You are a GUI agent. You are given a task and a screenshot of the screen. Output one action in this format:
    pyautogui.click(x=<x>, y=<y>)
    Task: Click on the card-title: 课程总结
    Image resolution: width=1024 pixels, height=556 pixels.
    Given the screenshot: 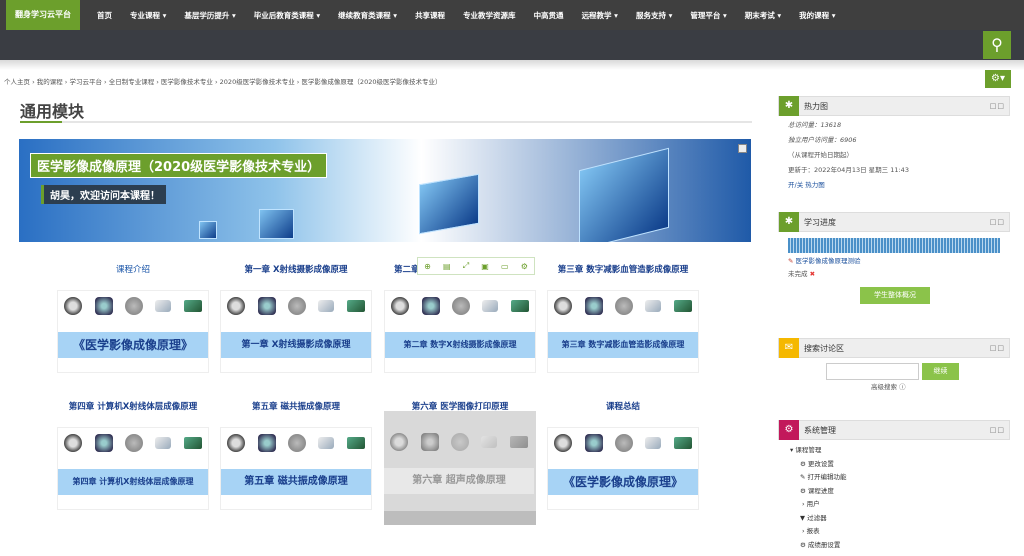 What is the action you would take?
    pyautogui.click(x=623, y=406)
    